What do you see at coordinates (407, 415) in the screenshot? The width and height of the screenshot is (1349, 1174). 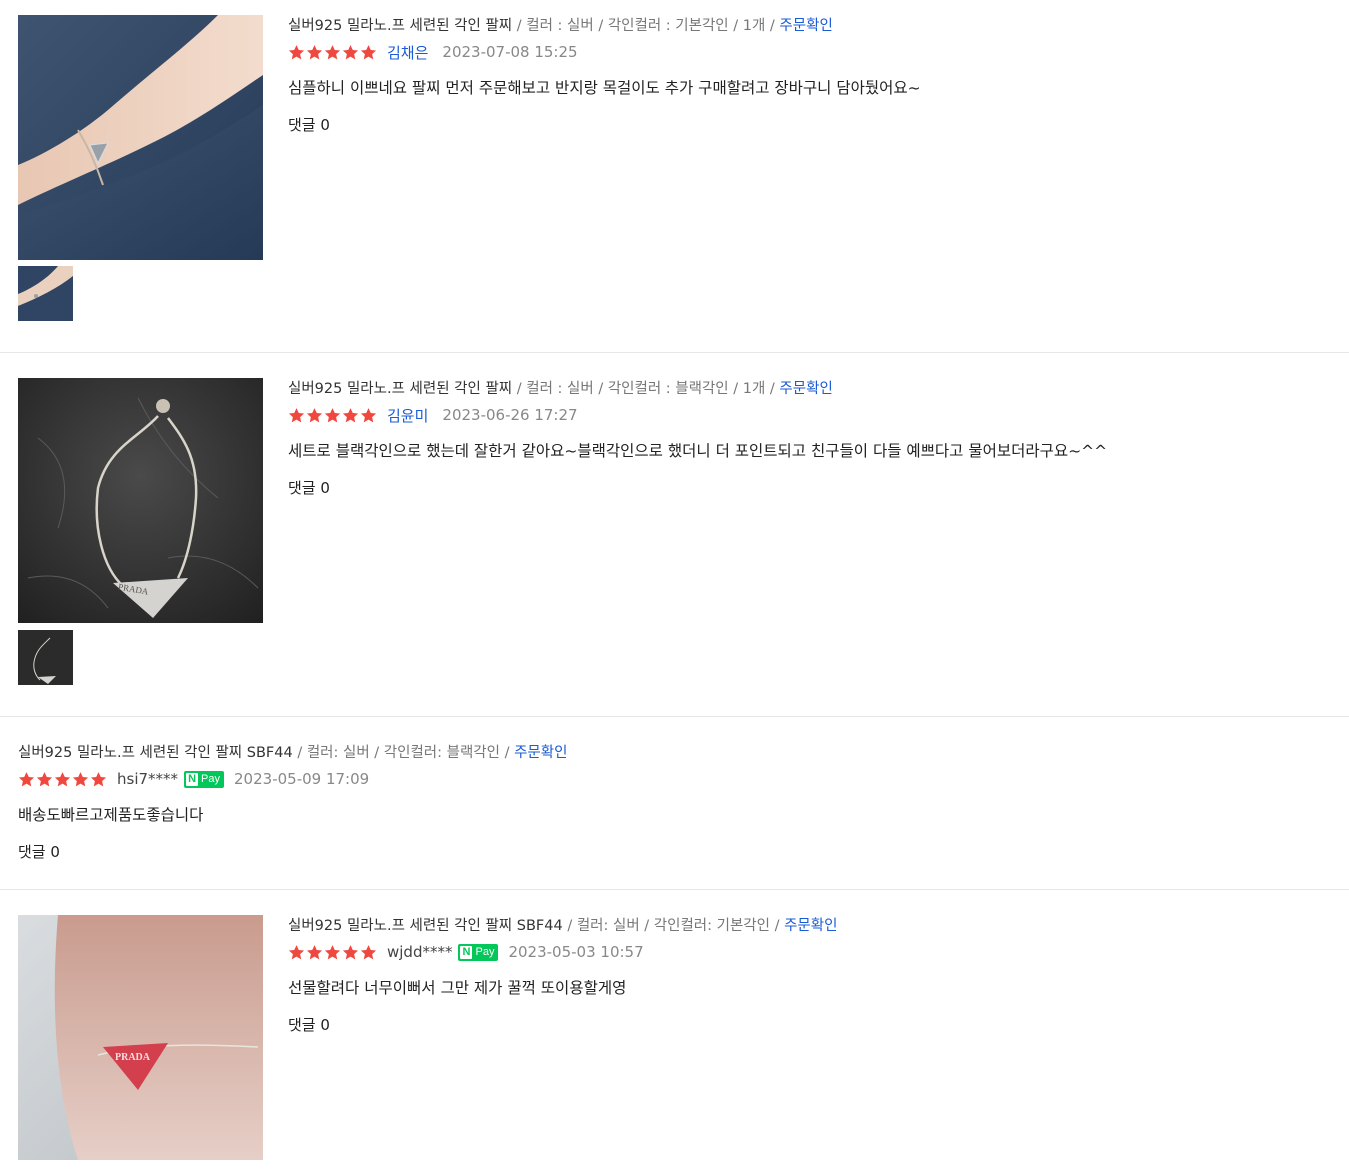 I see `reviewer-name: 김윤미` at bounding box center [407, 415].